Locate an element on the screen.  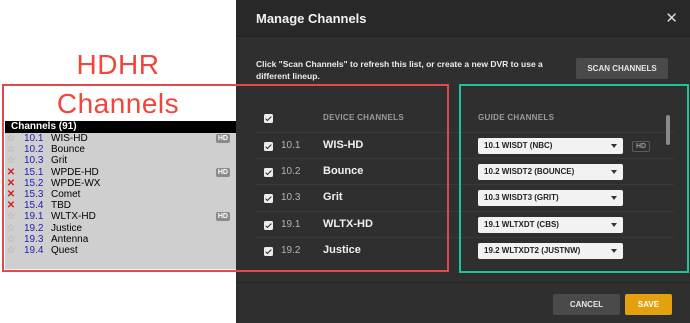
hdhr-channel-name: Comet is located at coordinates (66, 194).